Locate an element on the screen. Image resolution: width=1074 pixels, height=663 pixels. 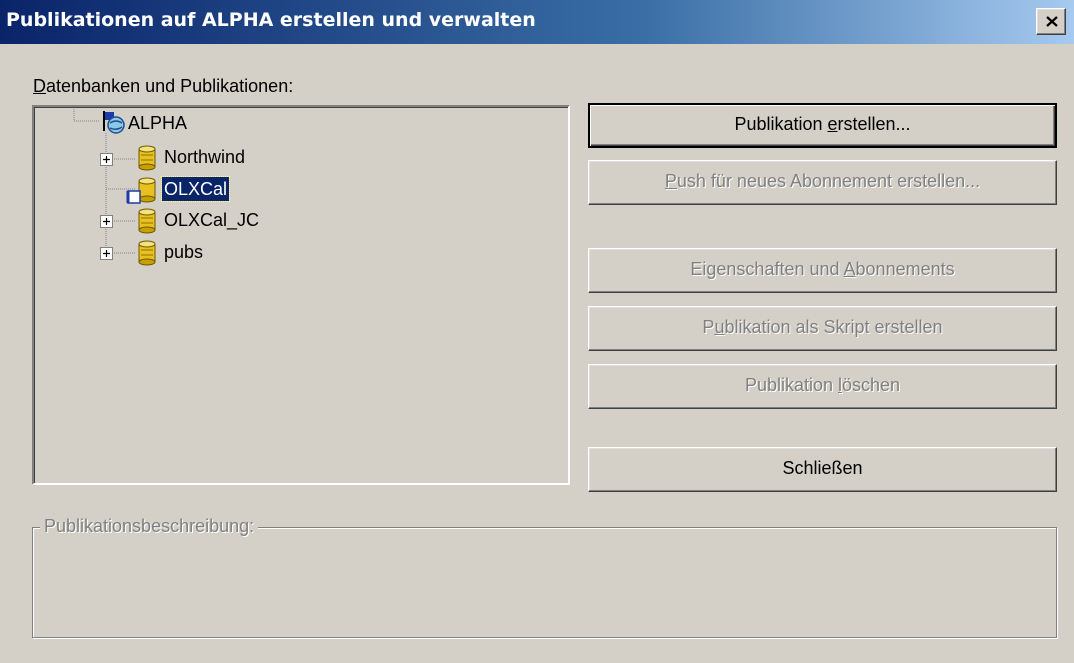
properties-accelerator: A is located at coordinates (849, 269).